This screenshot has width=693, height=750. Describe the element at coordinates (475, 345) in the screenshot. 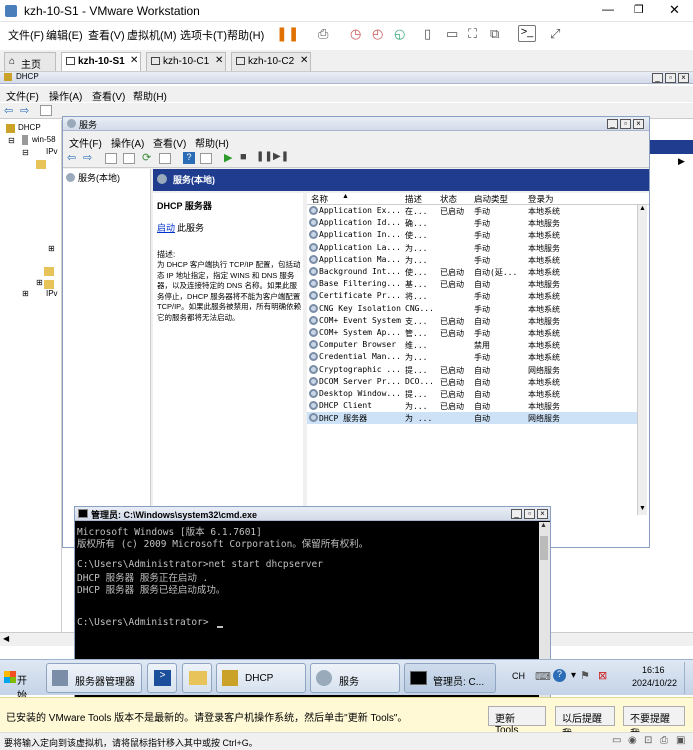

I see `service-row: Computer Browser 维... 禁用 本地系统` at that location.